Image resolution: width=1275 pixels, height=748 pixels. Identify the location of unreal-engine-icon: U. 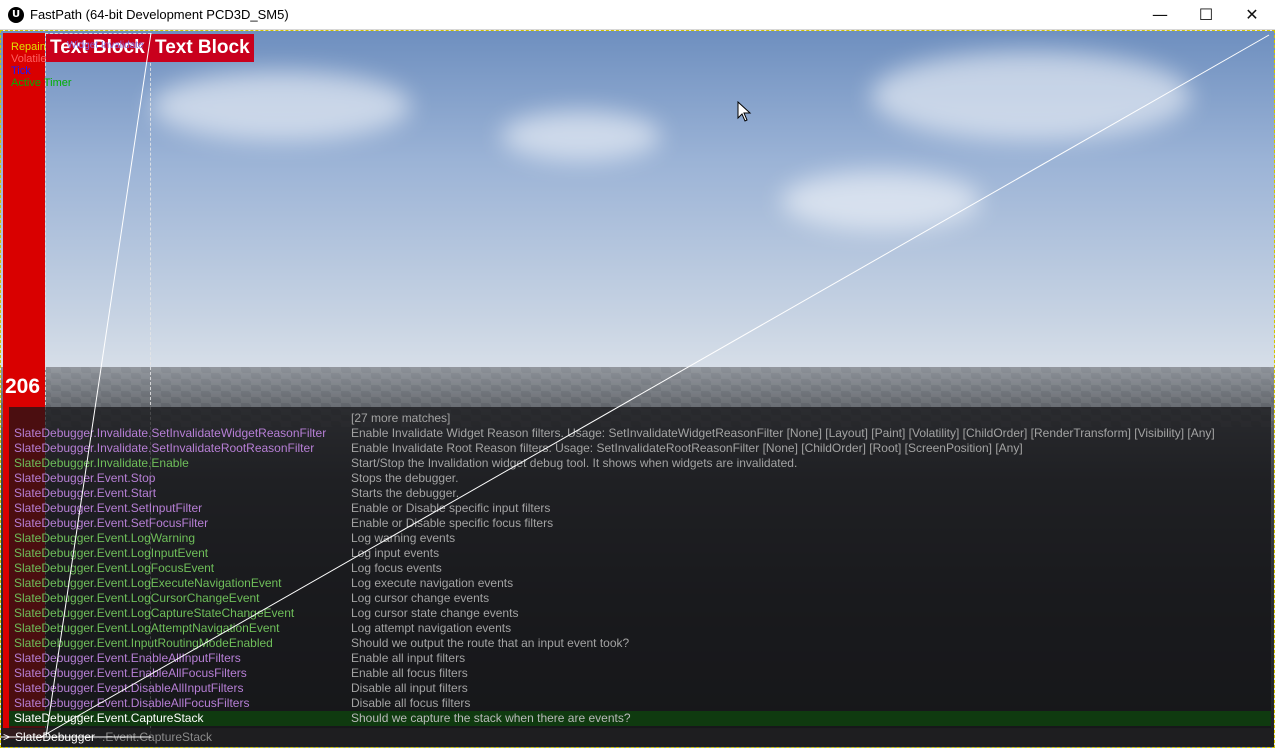
(16, 15).